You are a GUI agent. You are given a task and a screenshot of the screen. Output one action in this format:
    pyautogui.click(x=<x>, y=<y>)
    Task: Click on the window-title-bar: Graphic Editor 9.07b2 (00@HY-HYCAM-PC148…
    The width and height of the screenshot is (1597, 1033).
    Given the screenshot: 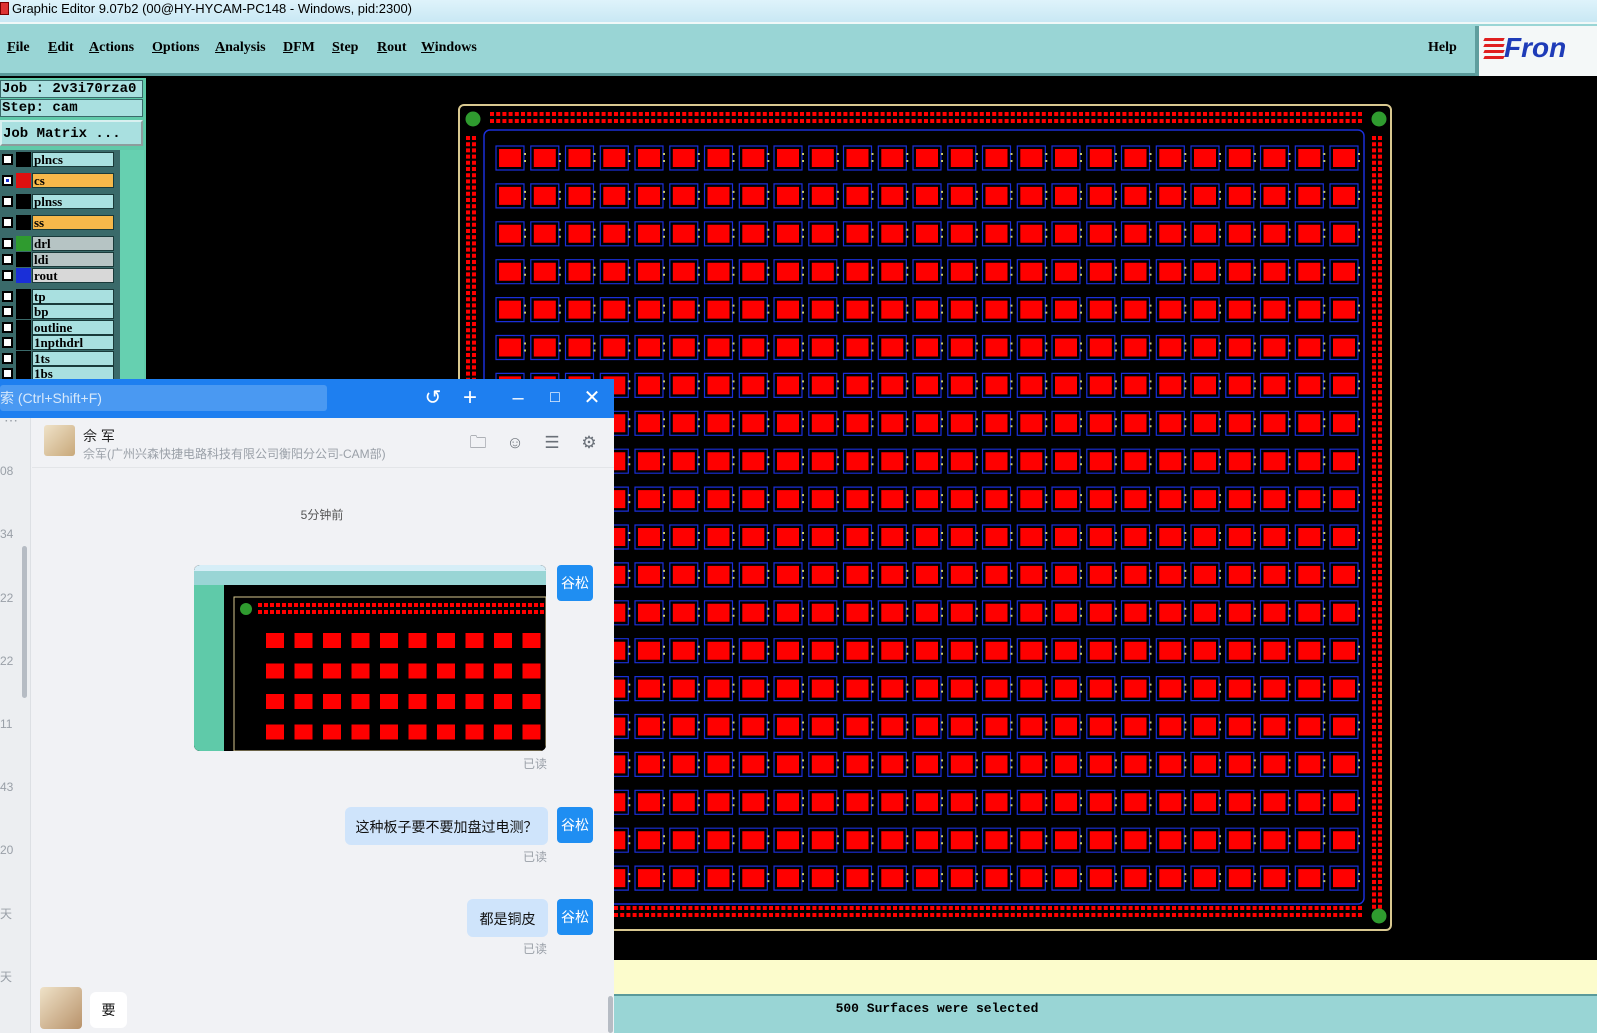 What is the action you would take?
    pyautogui.click(x=798, y=11)
    